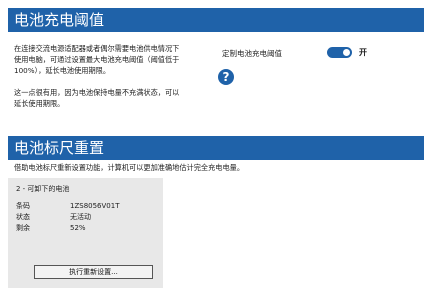  I want to click on battery-title: 2 - 可卸下的电池, so click(43, 189).